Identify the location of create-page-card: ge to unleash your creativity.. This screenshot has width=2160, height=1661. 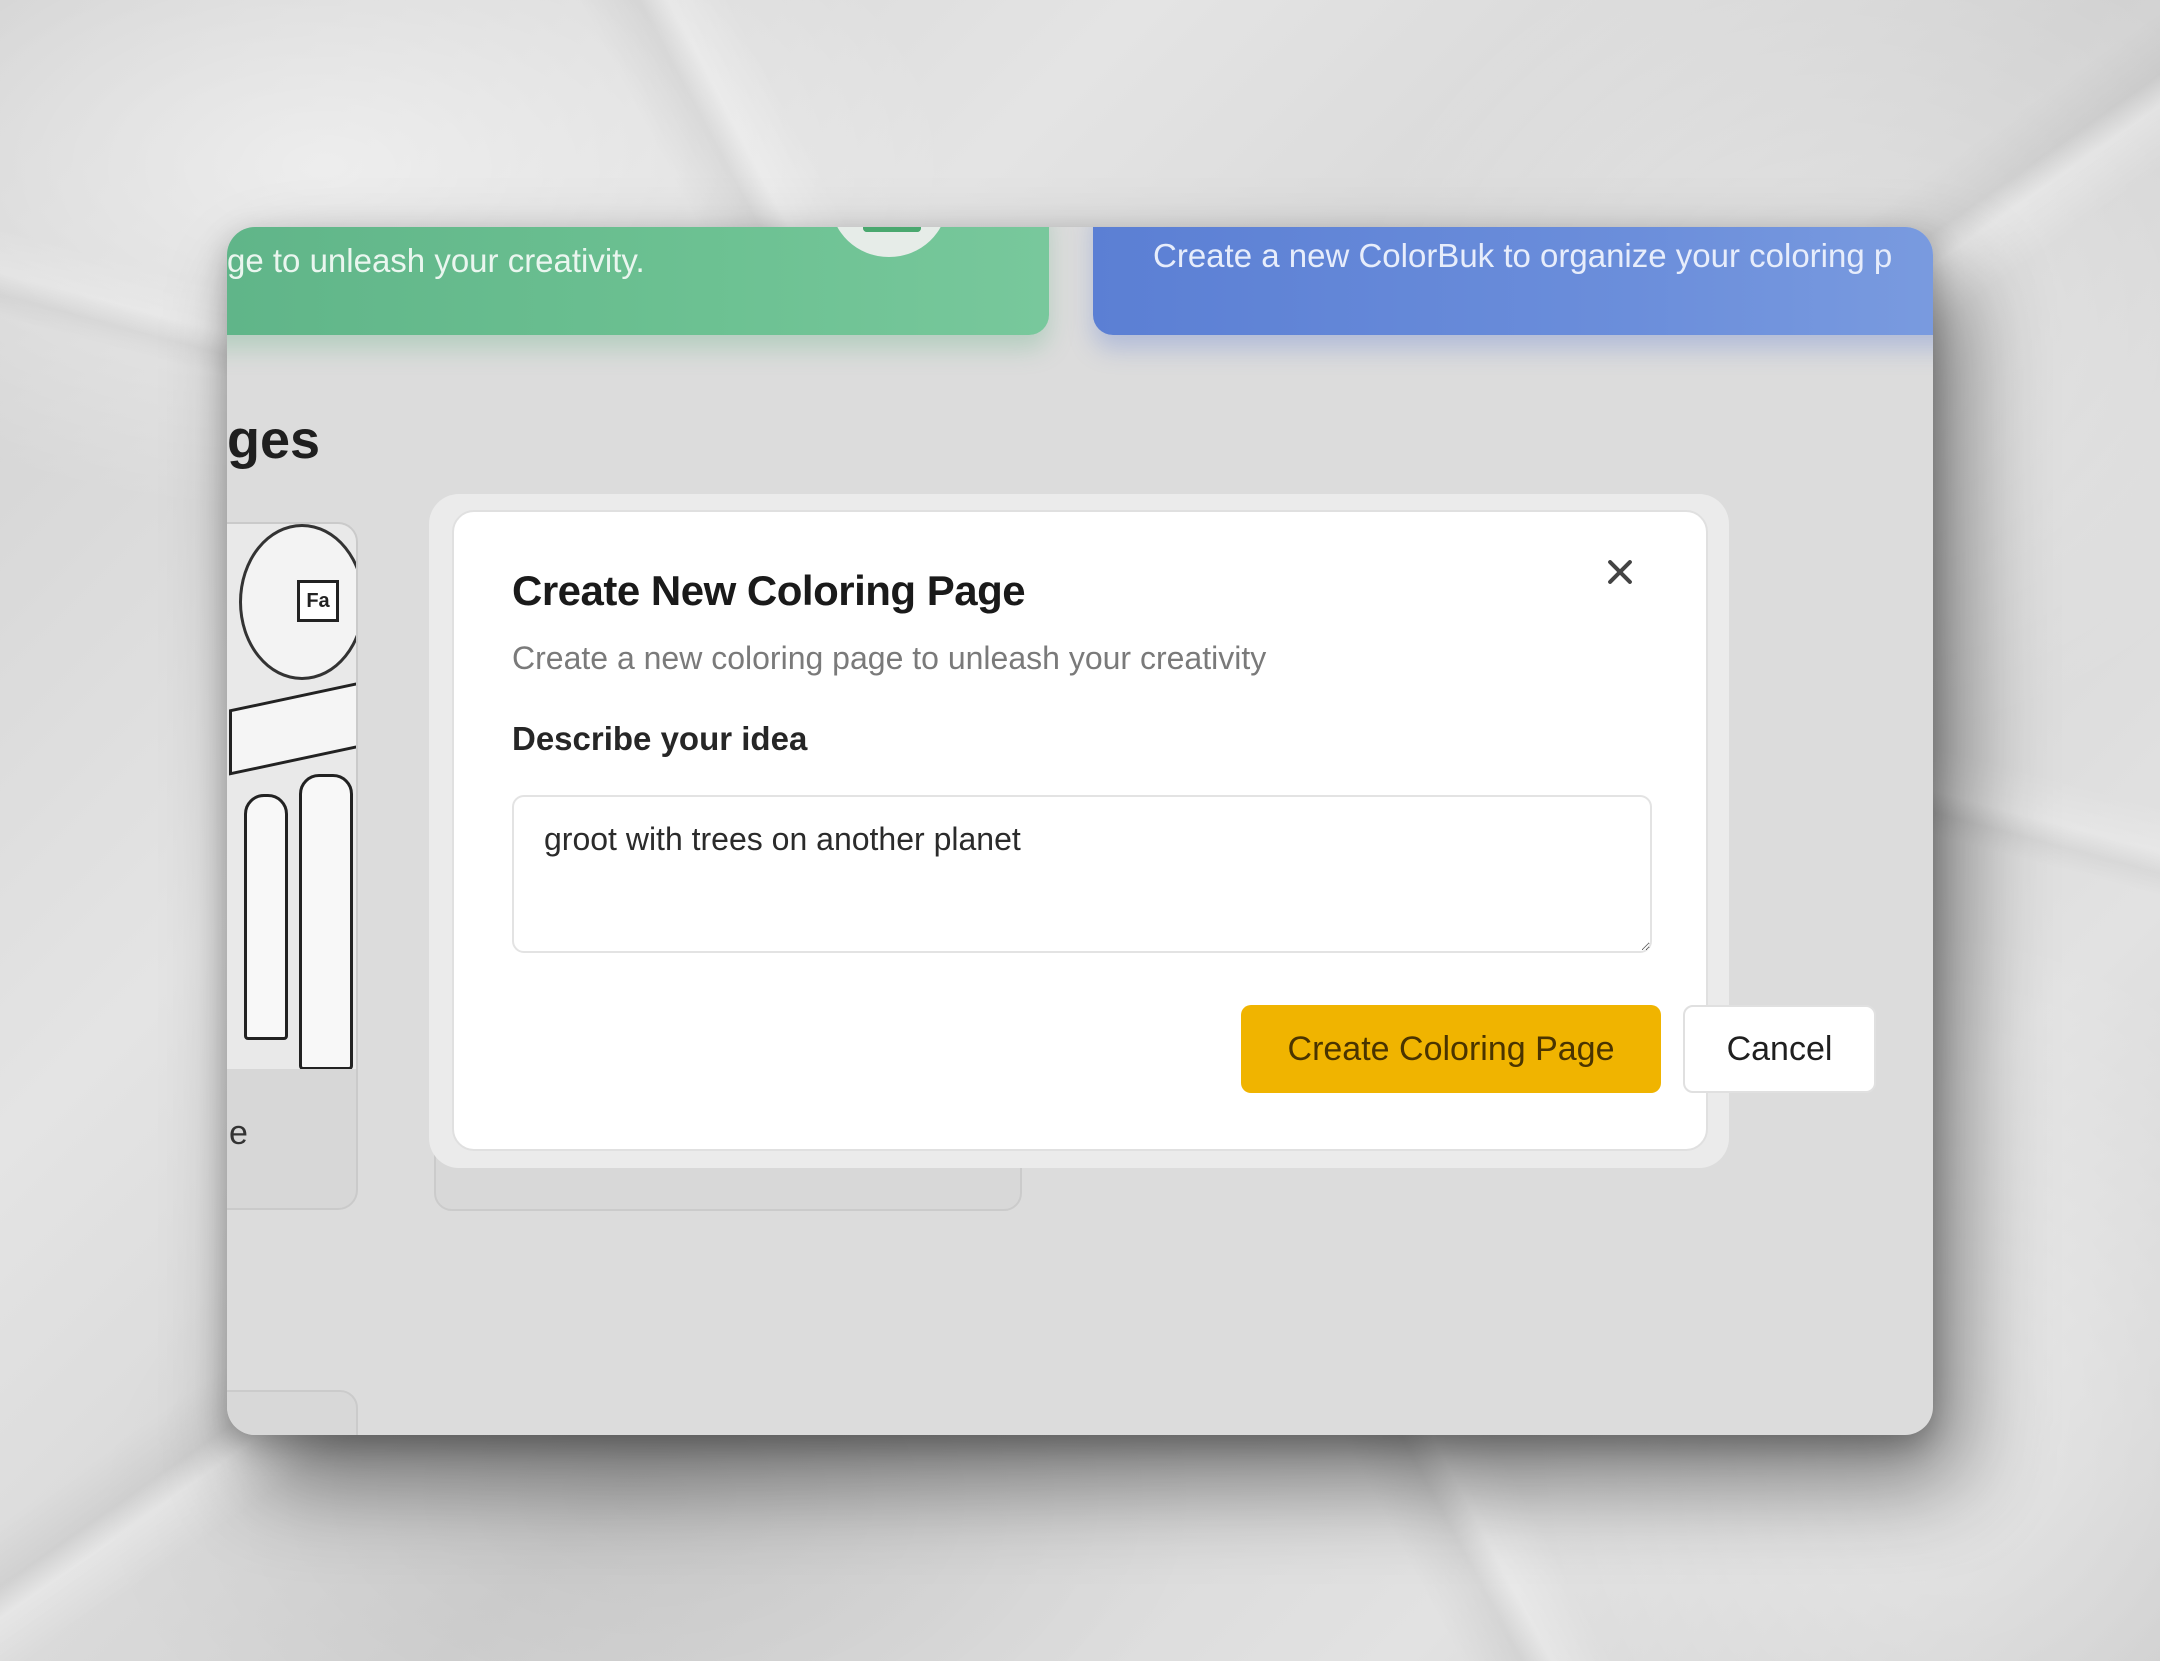
(638, 281).